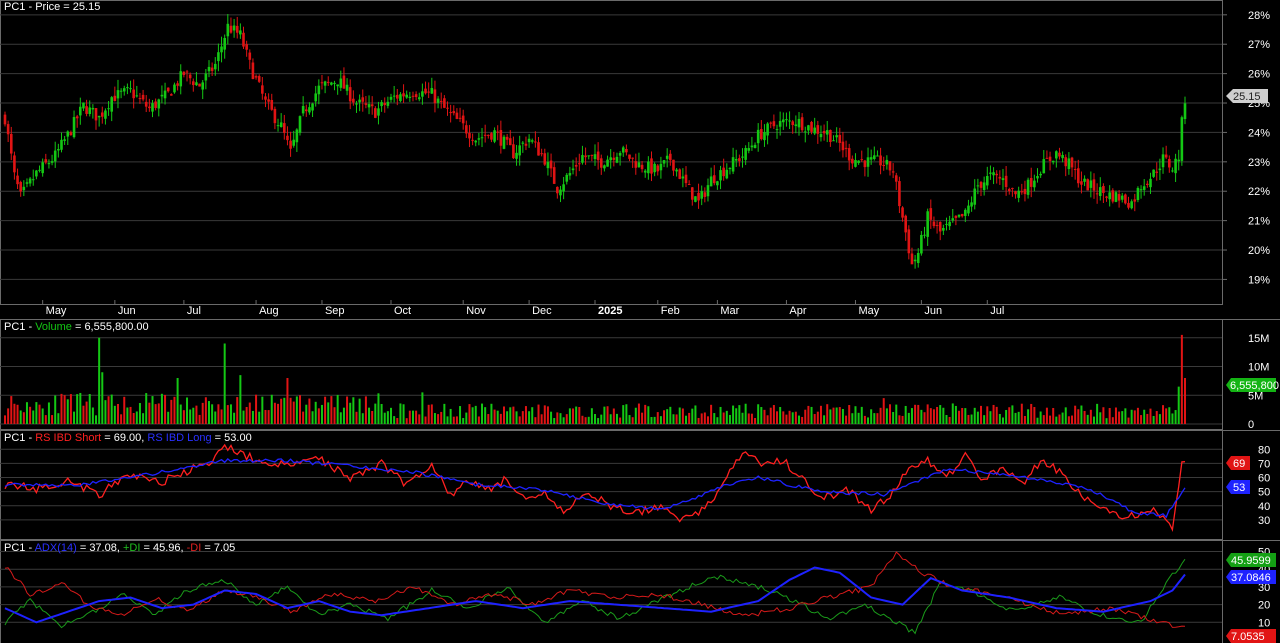 This screenshot has height=643, width=1280. Describe the element at coordinates (402, 311) in the screenshot. I see `time-tick-label: Oct` at that location.